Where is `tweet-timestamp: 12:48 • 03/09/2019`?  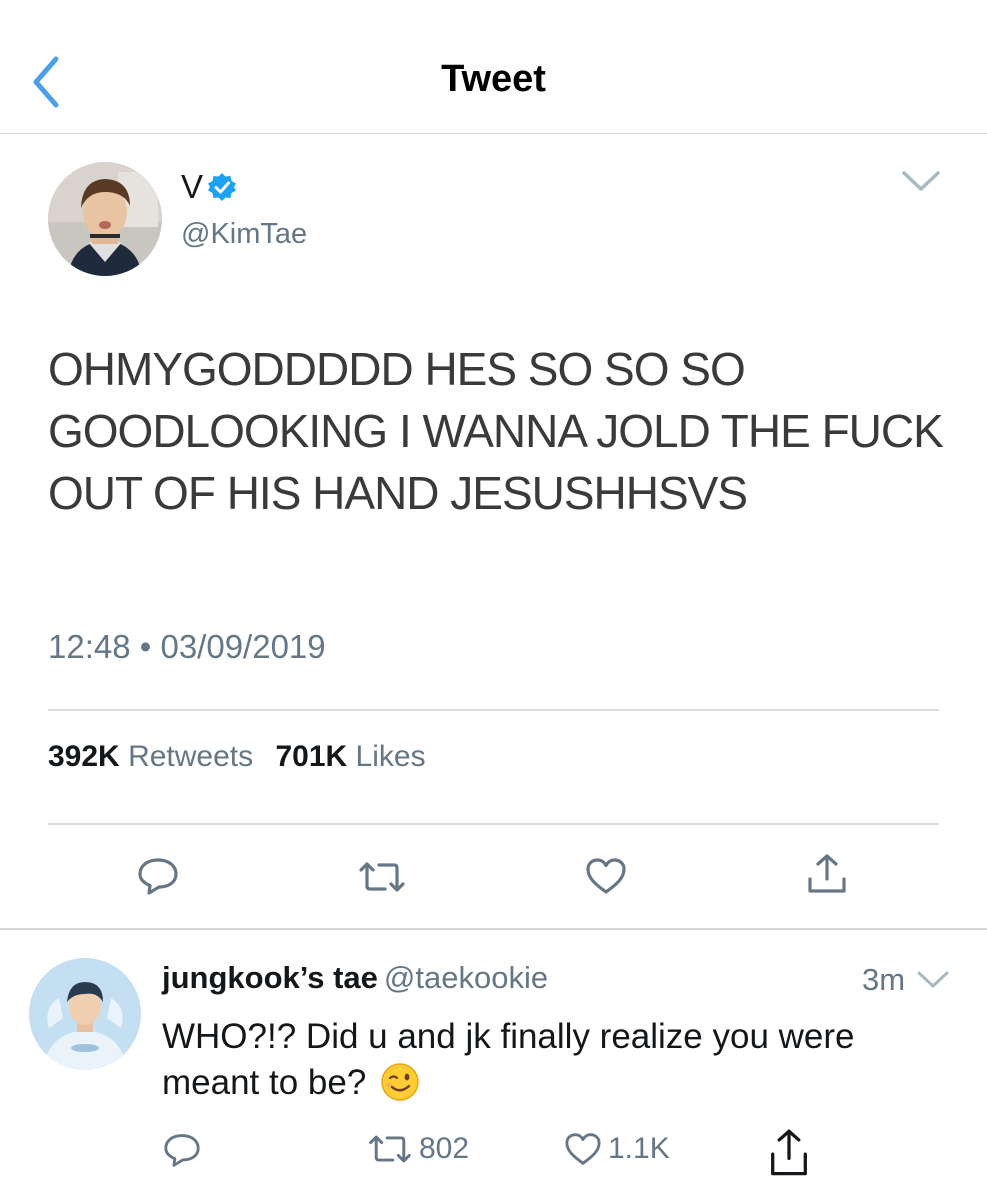 tweet-timestamp: 12:48 • 03/09/2019 is located at coordinates (187, 646).